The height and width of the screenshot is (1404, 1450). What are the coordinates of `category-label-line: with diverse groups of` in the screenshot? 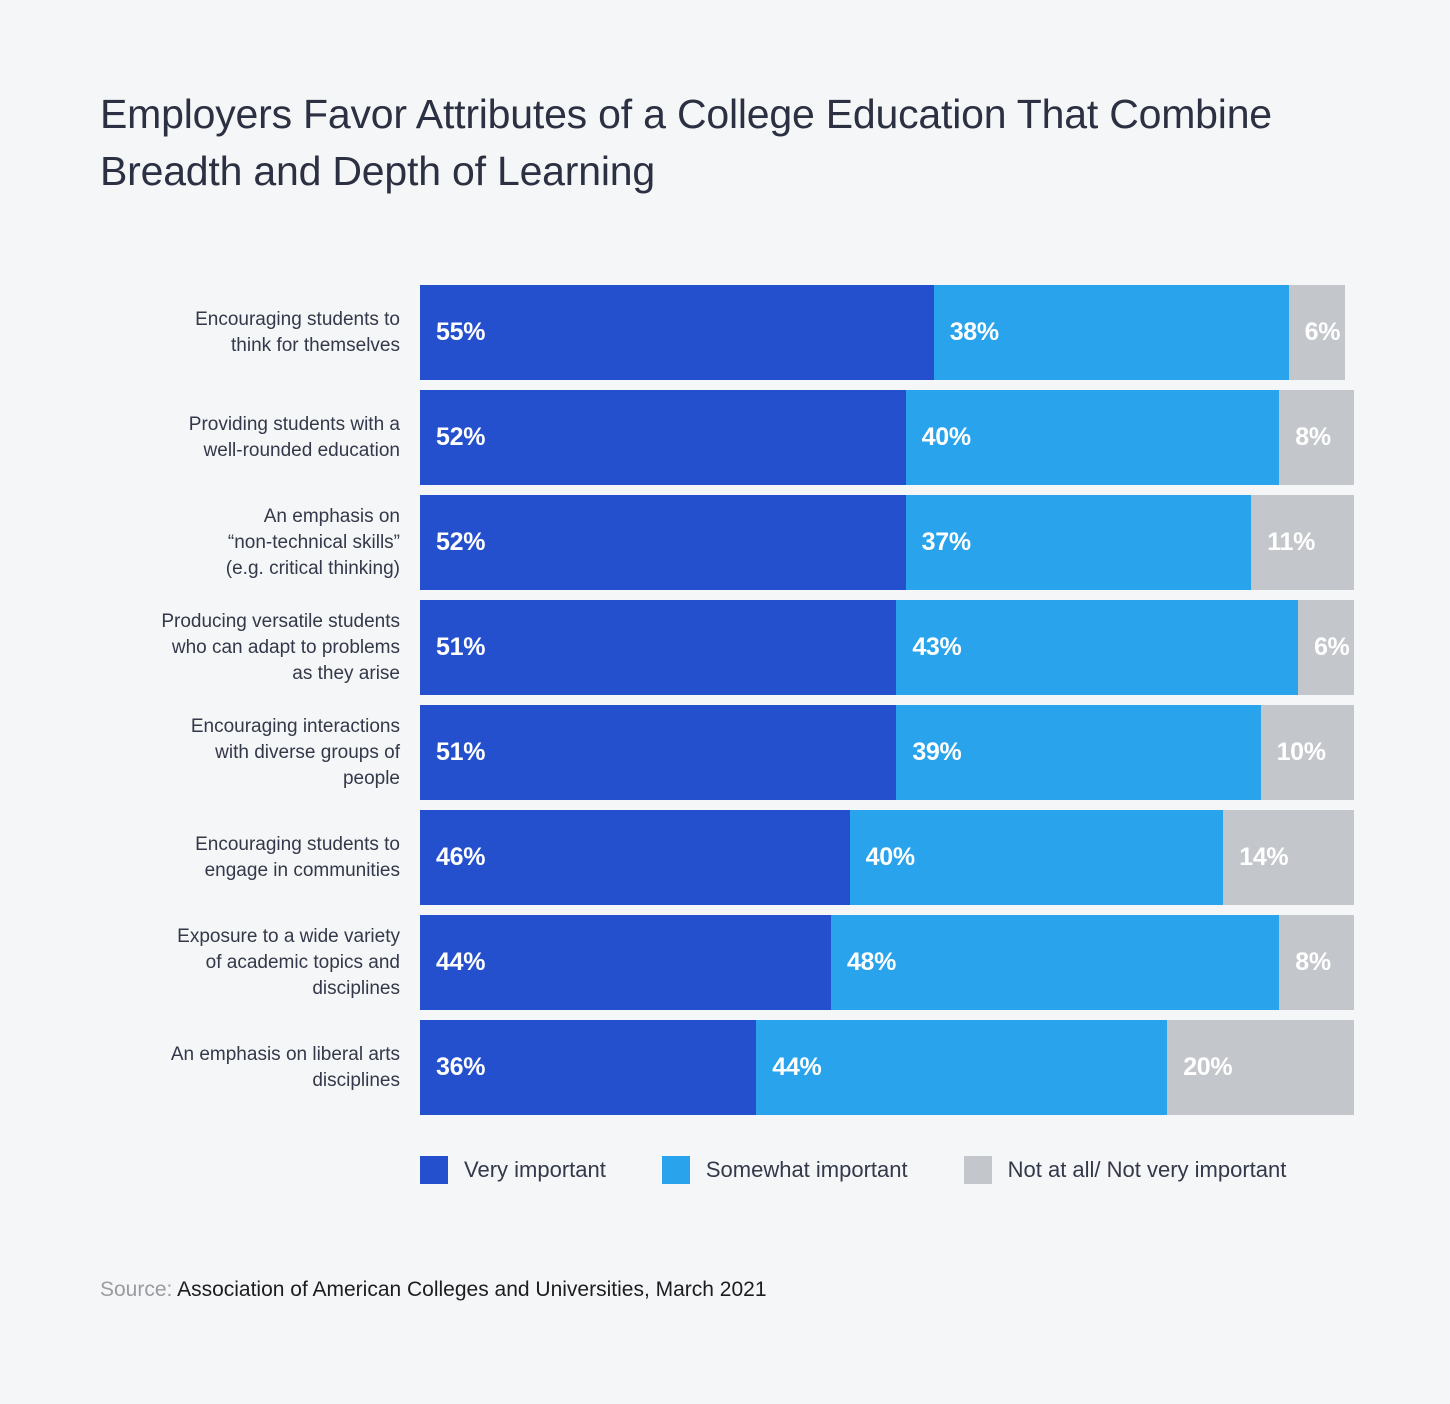 It's located at (307, 752).